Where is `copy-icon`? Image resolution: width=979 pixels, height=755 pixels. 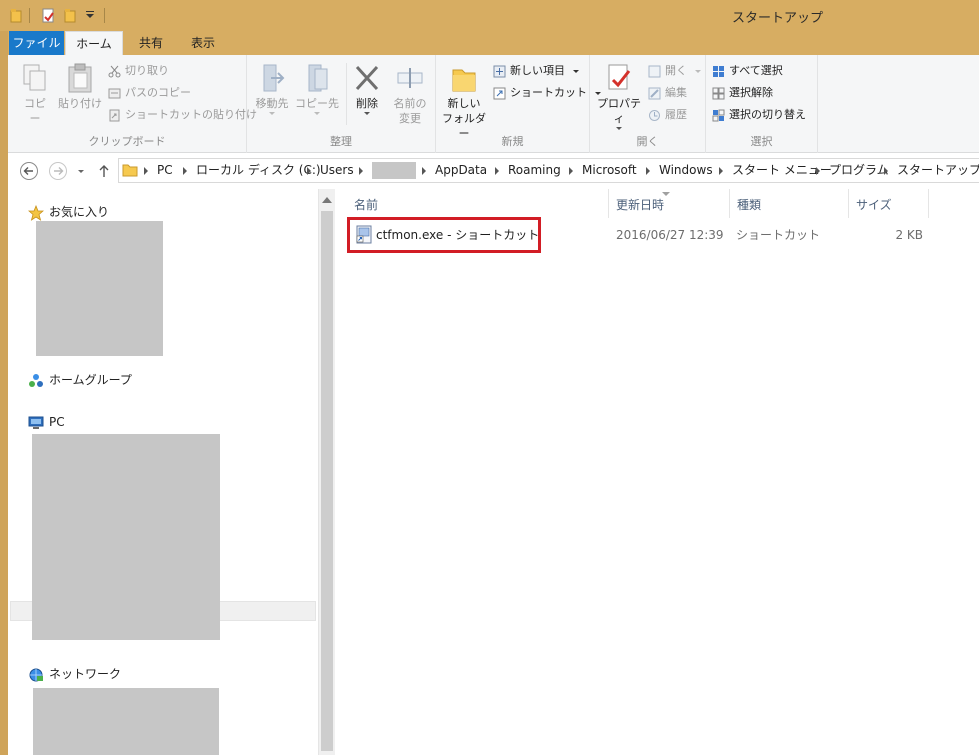
copy-icon is located at coordinates (34, 77).